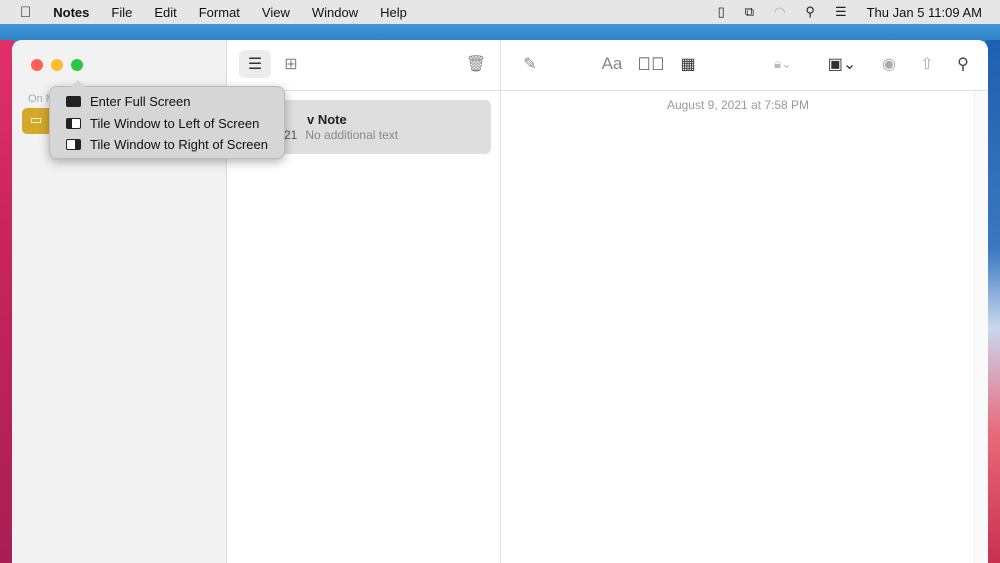 This screenshot has height=563, width=1000. What do you see at coordinates (607, 90) in the screenshot?
I see `toolbar-divider` at bounding box center [607, 90].